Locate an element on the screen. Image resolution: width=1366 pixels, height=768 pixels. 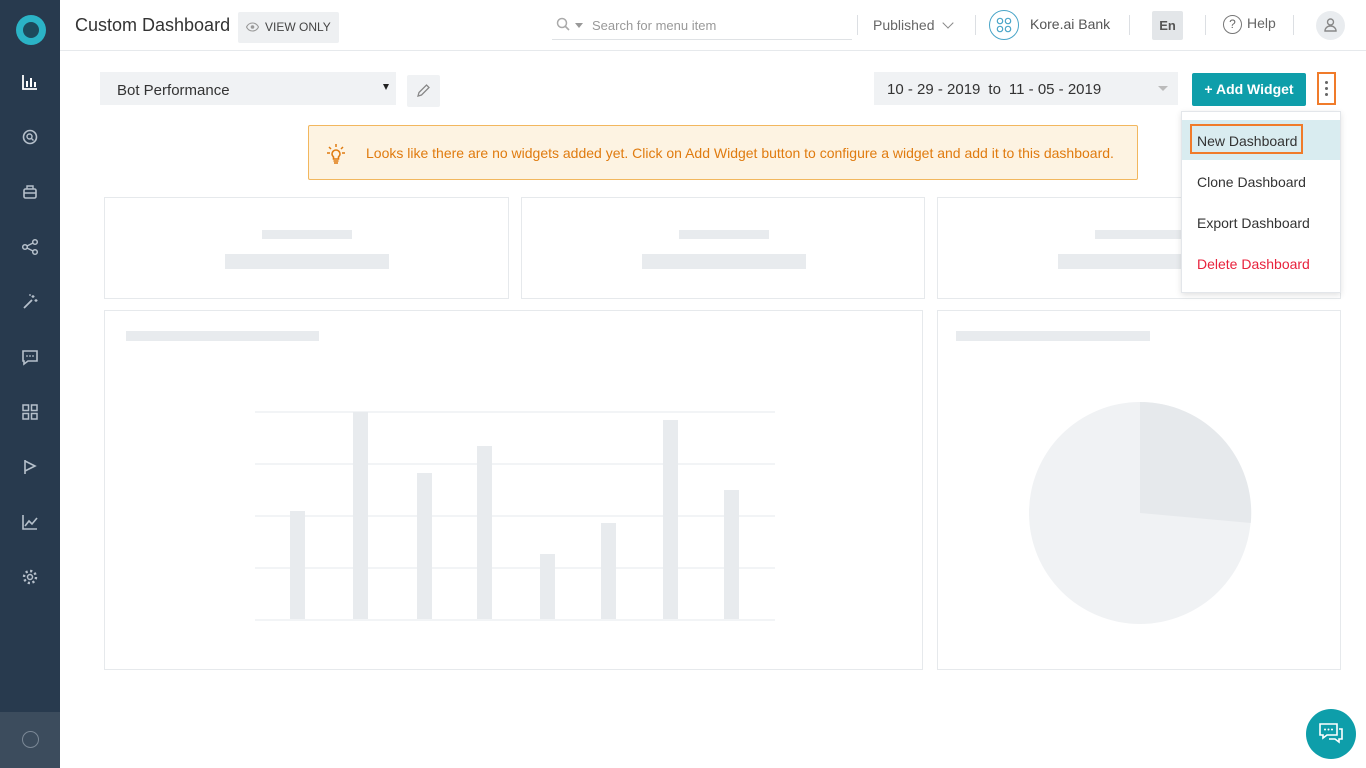
sidebar-footer is located at coordinates (30, 740).